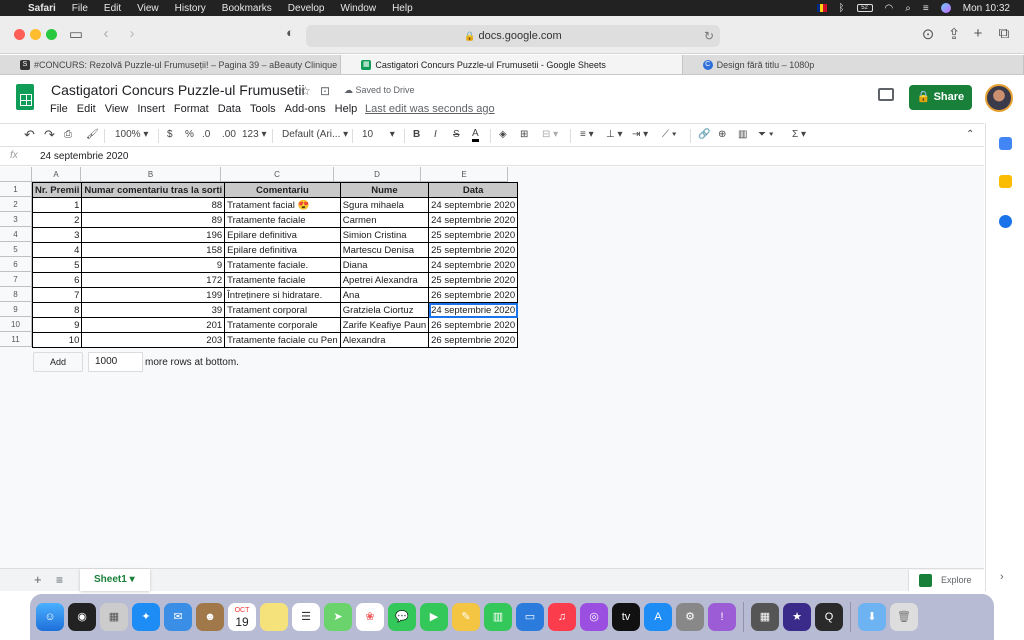 The height and width of the screenshot is (640, 1024). I want to click on sheets-logo-icon, so click(25, 97).